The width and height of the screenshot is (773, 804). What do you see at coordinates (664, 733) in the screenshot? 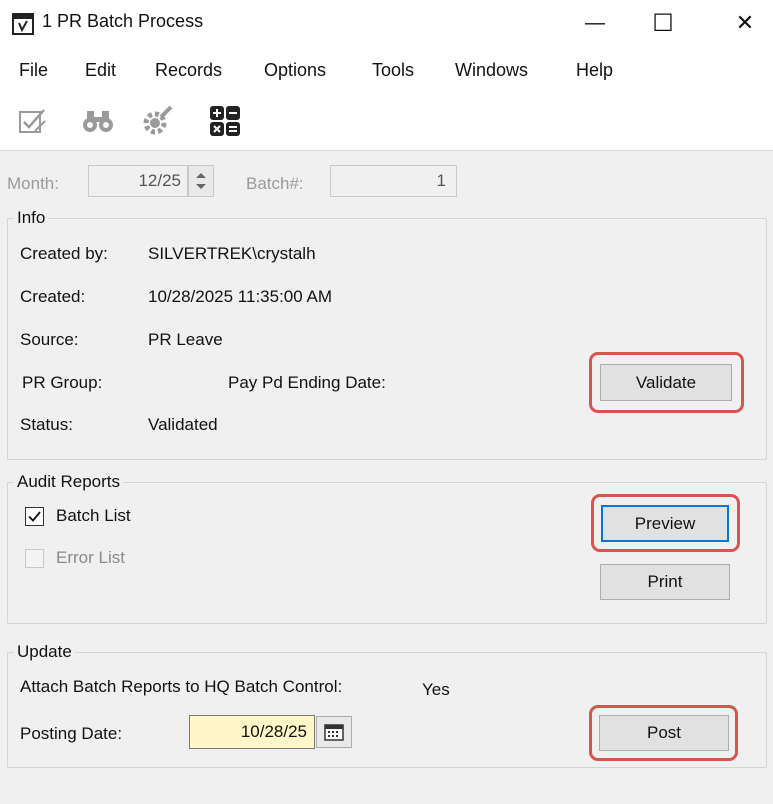
I see `post-button: Post` at bounding box center [664, 733].